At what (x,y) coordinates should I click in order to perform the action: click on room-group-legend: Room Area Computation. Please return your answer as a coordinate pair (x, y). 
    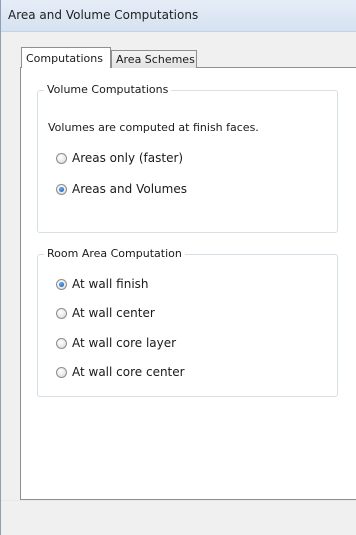
    Looking at the image, I should click on (114, 253).